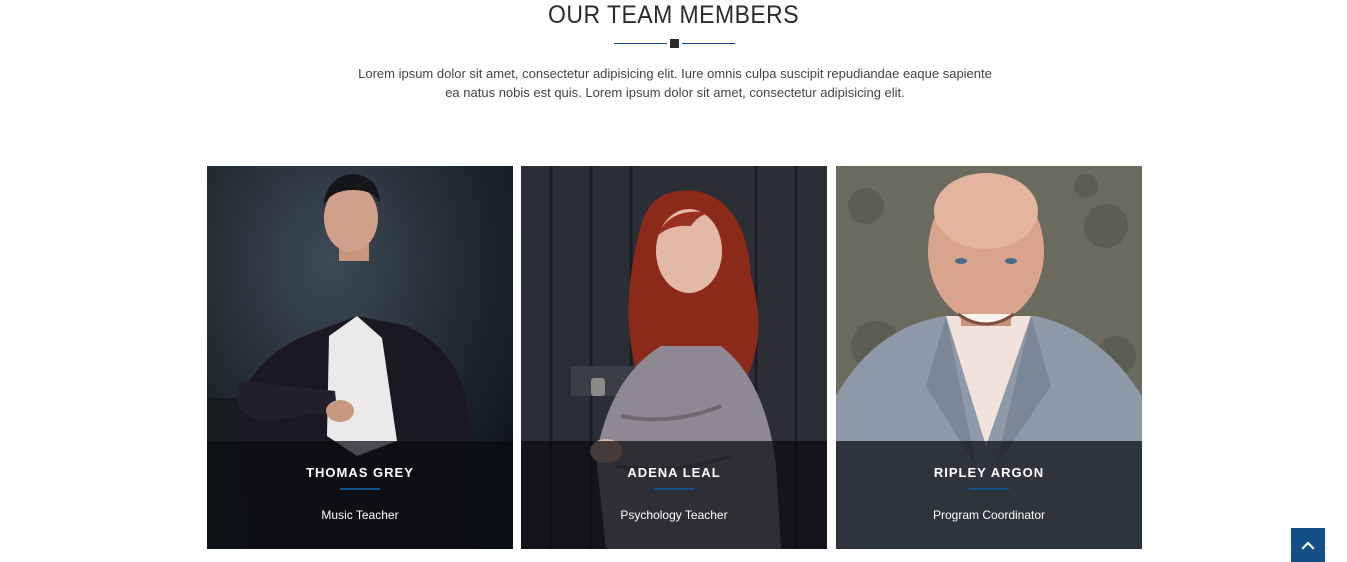 The height and width of the screenshot is (562, 1347). I want to click on team-member-role: Music Teacher, so click(360, 515).